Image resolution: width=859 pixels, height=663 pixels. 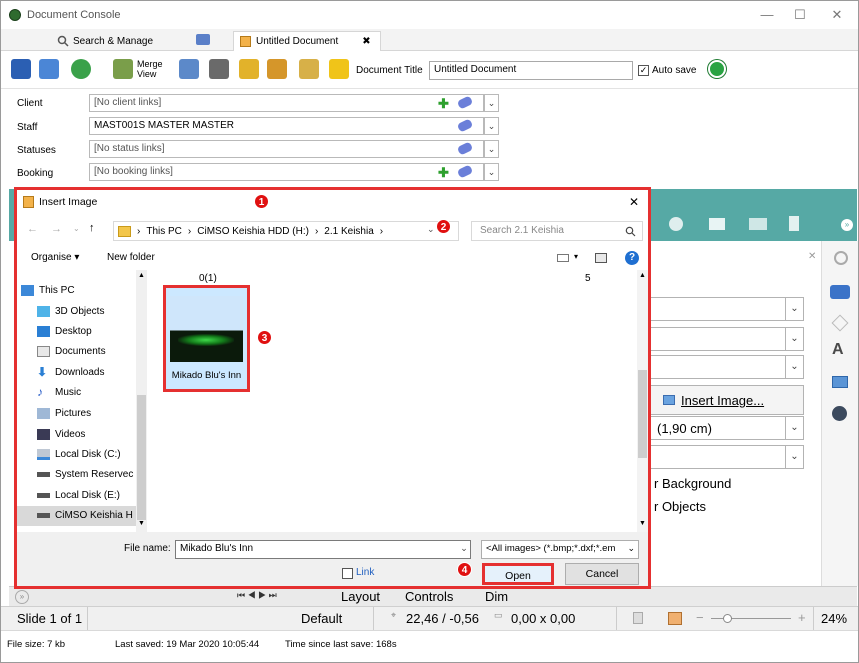 What do you see at coordinates (518, 574) in the screenshot?
I see `open-button: Open` at bounding box center [518, 574].